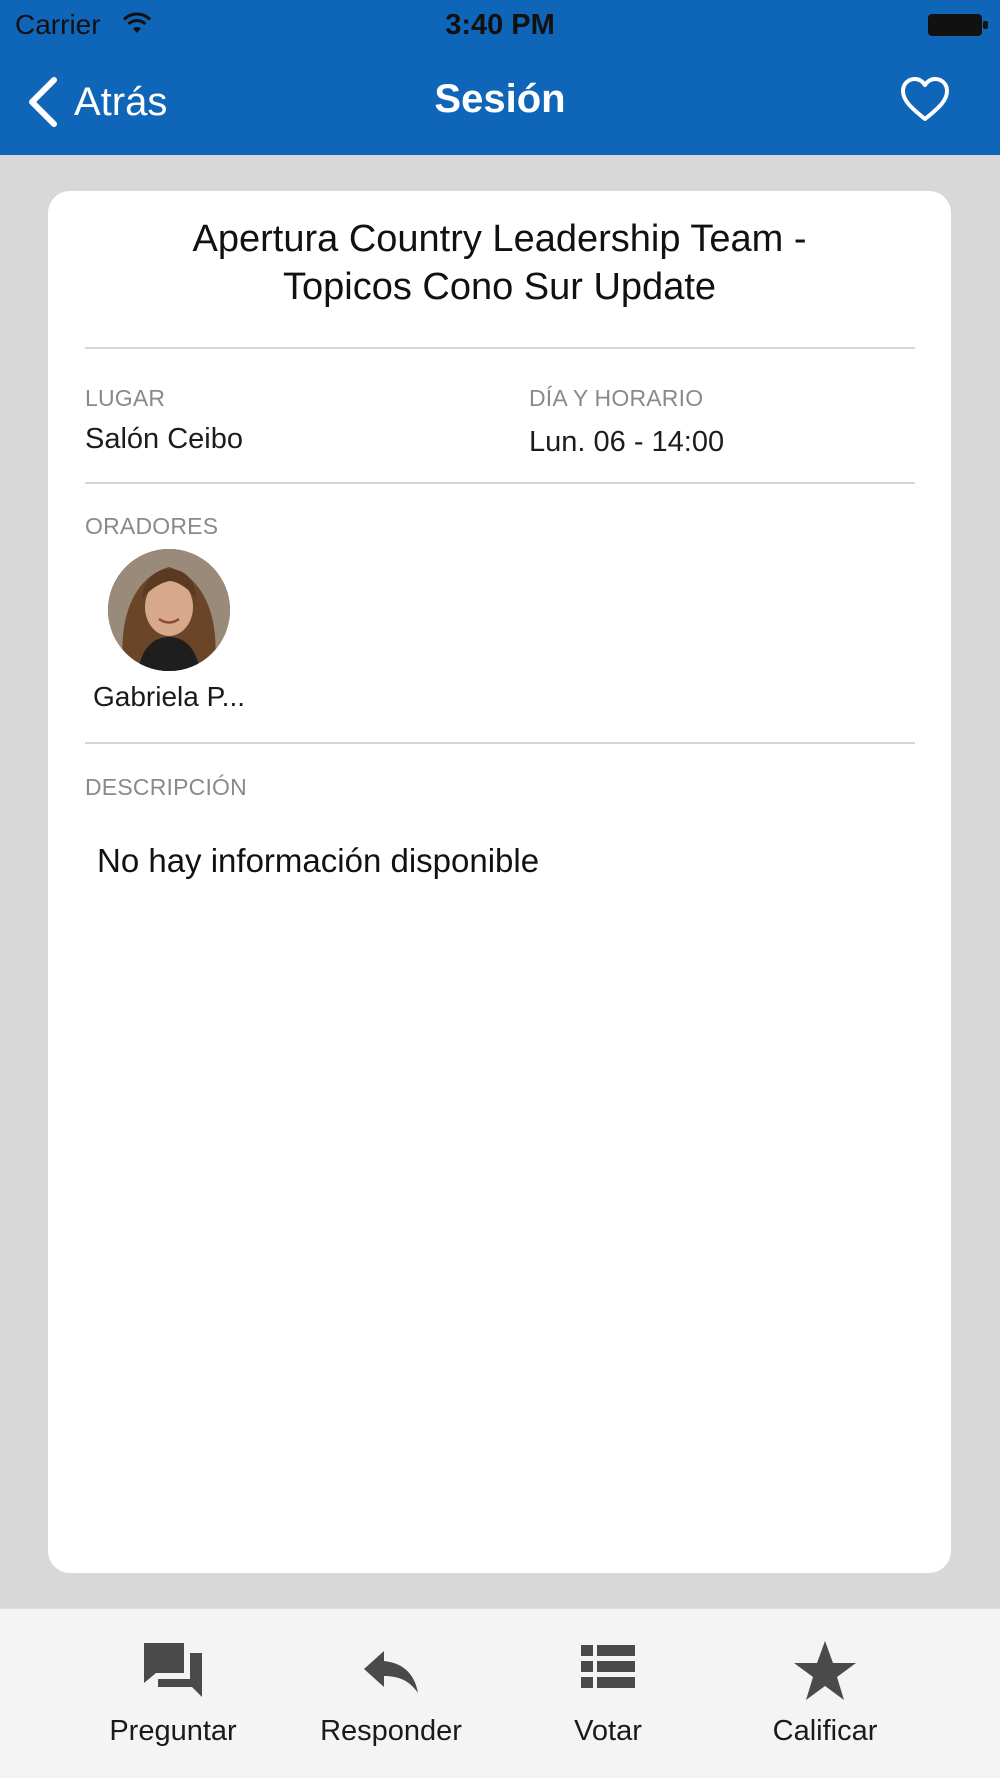 This screenshot has width=1000, height=1778. Describe the element at coordinates (125, 398) in the screenshot. I see `location-label: LUGAR` at that location.